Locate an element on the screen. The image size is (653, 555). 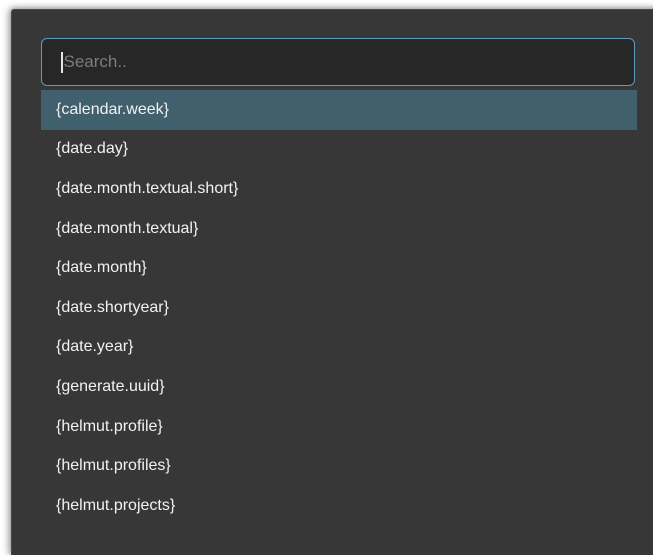
list-item: {date.shortyear} is located at coordinates (339, 308).